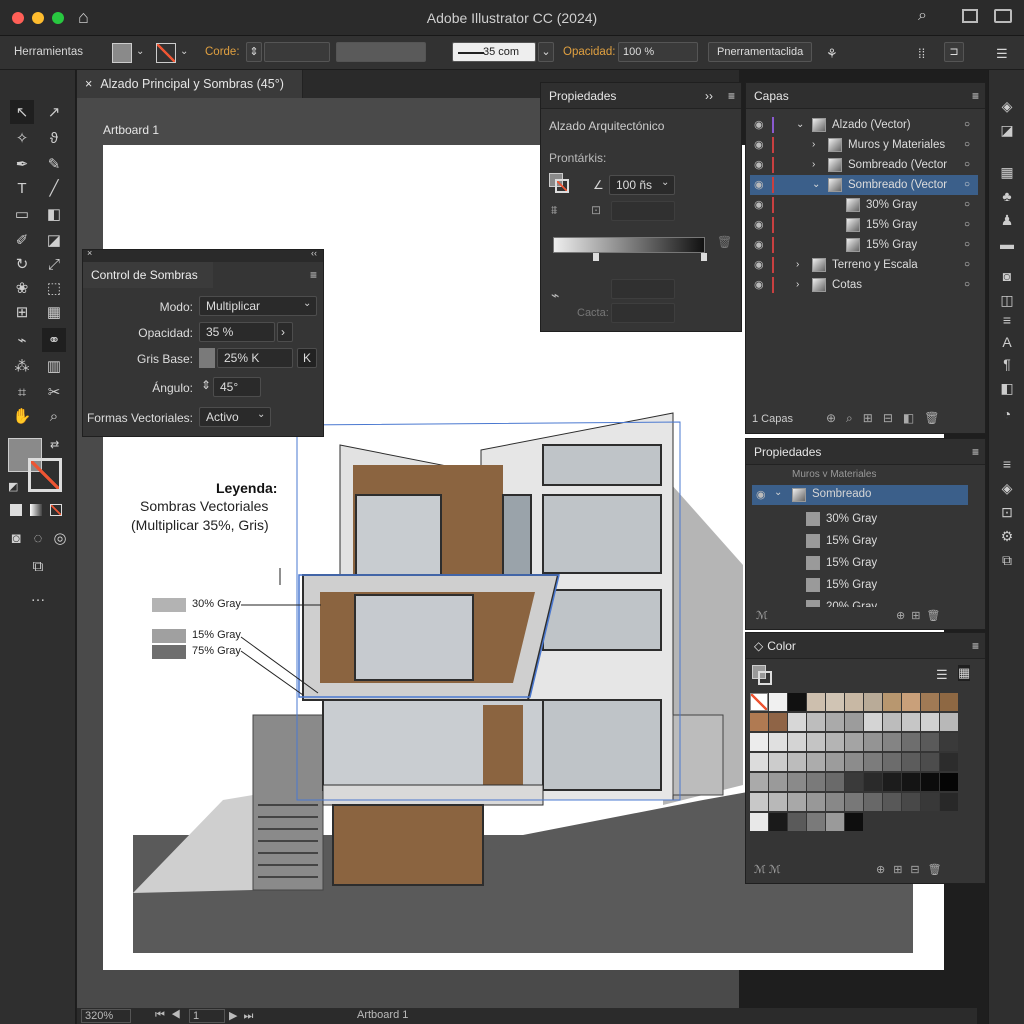  What do you see at coordinates (1007, 276) in the screenshot?
I see `transparency-dock-icon: ◙` at bounding box center [1007, 276].